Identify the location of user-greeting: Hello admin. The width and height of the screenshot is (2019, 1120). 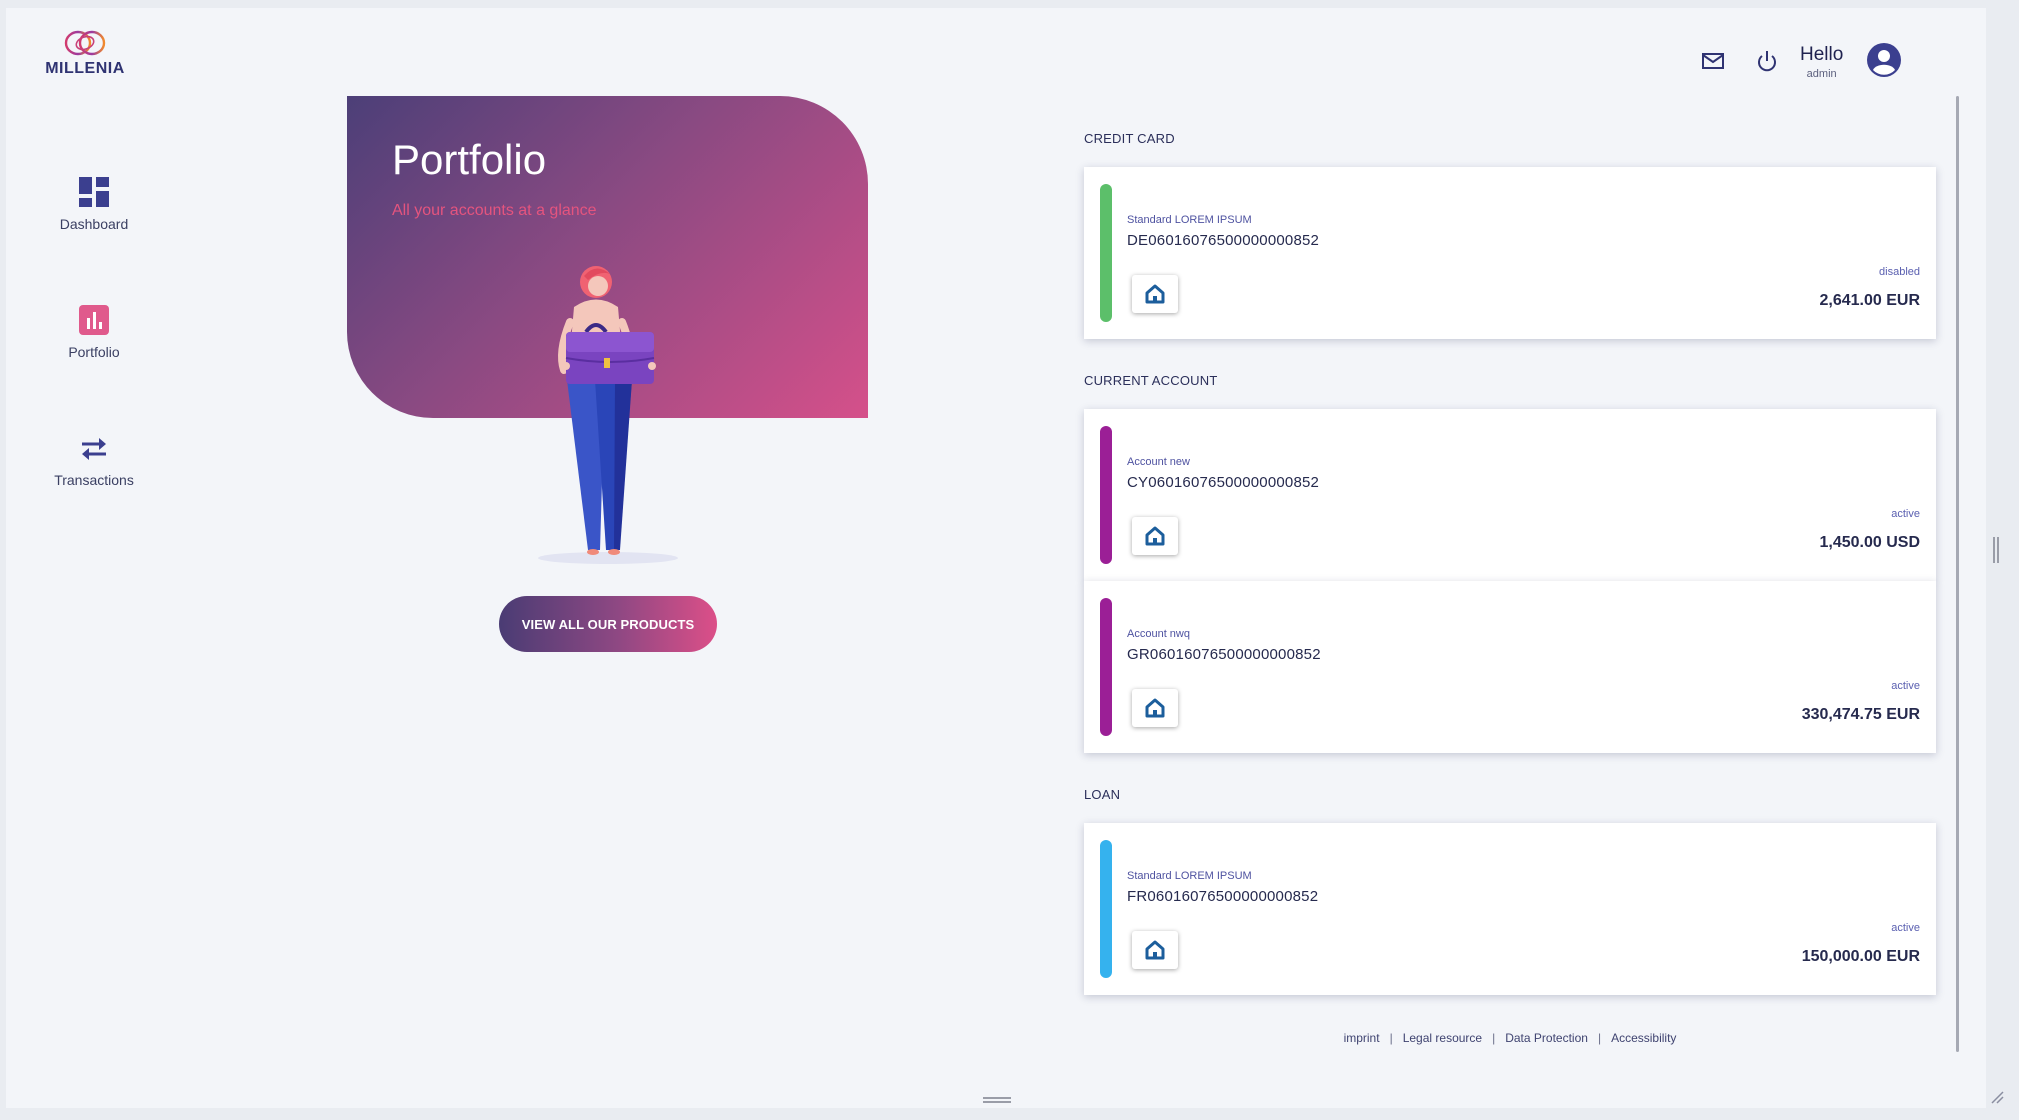
(1821, 62).